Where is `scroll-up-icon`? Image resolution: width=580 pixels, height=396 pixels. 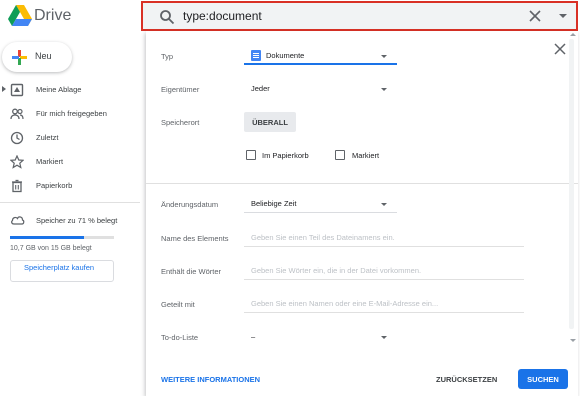
scroll-up-icon is located at coordinates (573, 34).